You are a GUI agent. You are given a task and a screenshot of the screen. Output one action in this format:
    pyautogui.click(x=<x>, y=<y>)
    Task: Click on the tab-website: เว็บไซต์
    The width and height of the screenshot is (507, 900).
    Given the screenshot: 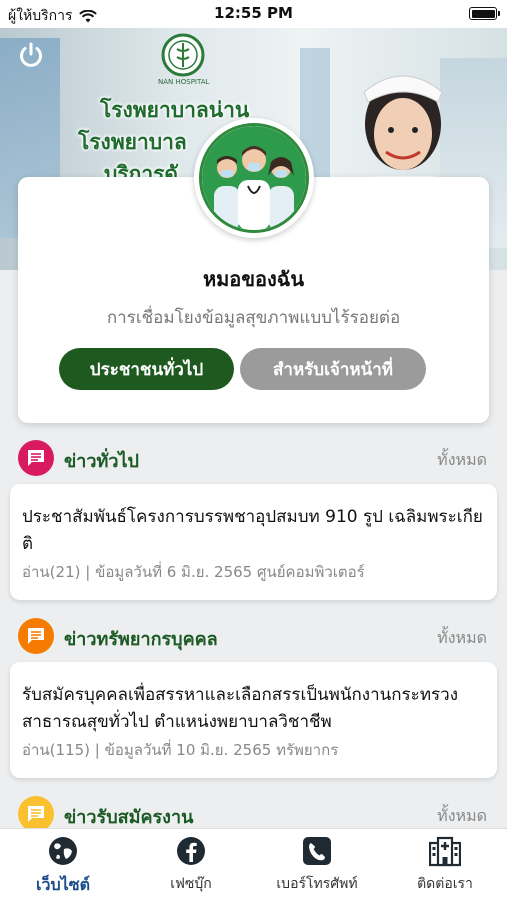 What is the action you would take?
    pyautogui.click(x=63, y=866)
    